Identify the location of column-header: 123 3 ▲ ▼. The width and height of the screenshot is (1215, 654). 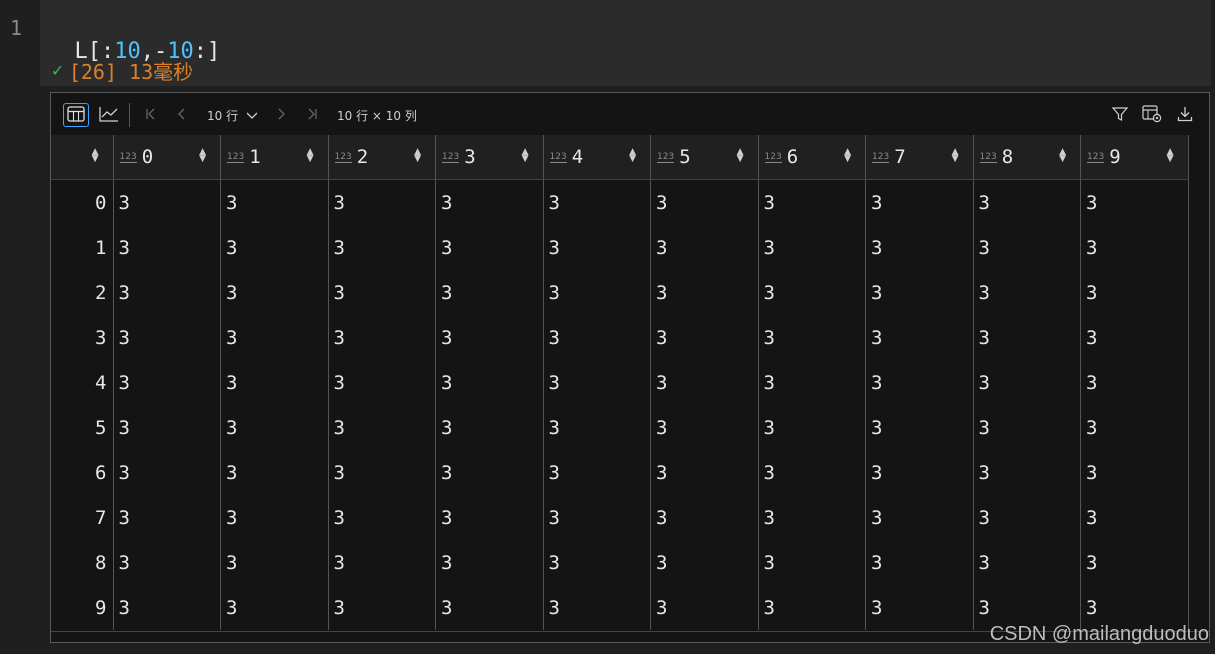
(489, 157).